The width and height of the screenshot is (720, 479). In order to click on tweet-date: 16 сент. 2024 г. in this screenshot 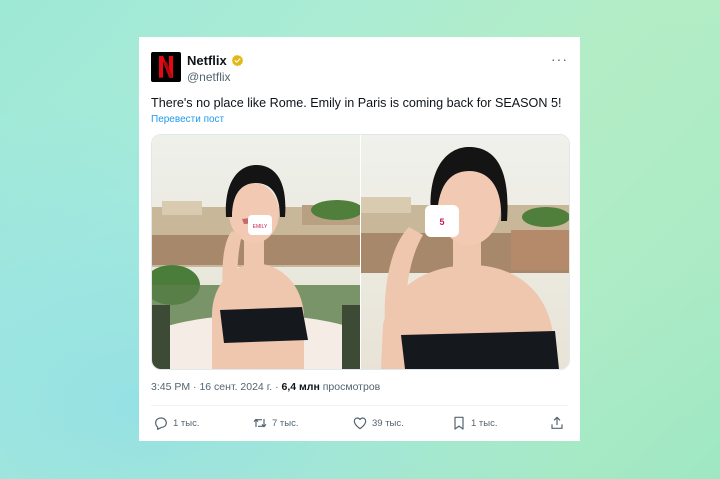, I will do `click(235, 387)`.